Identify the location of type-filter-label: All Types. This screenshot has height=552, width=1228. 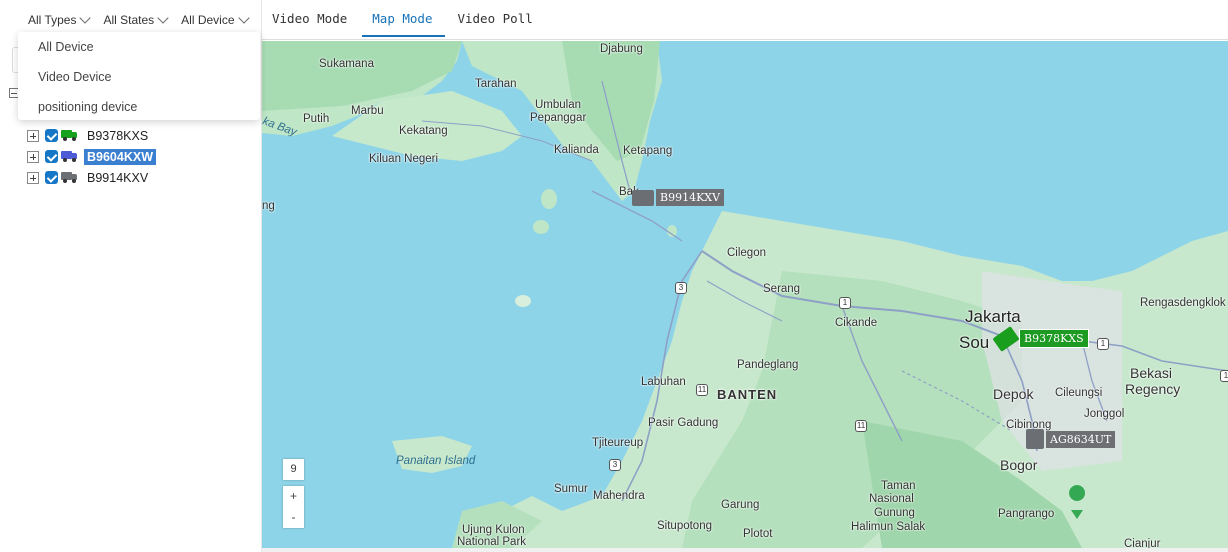
(52, 20).